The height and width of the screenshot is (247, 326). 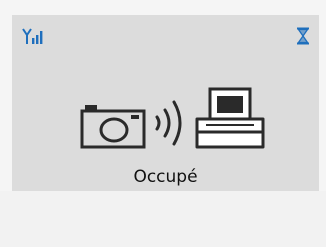 What do you see at coordinates (168, 123) in the screenshot?
I see `wireless-signal-icon` at bounding box center [168, 123].